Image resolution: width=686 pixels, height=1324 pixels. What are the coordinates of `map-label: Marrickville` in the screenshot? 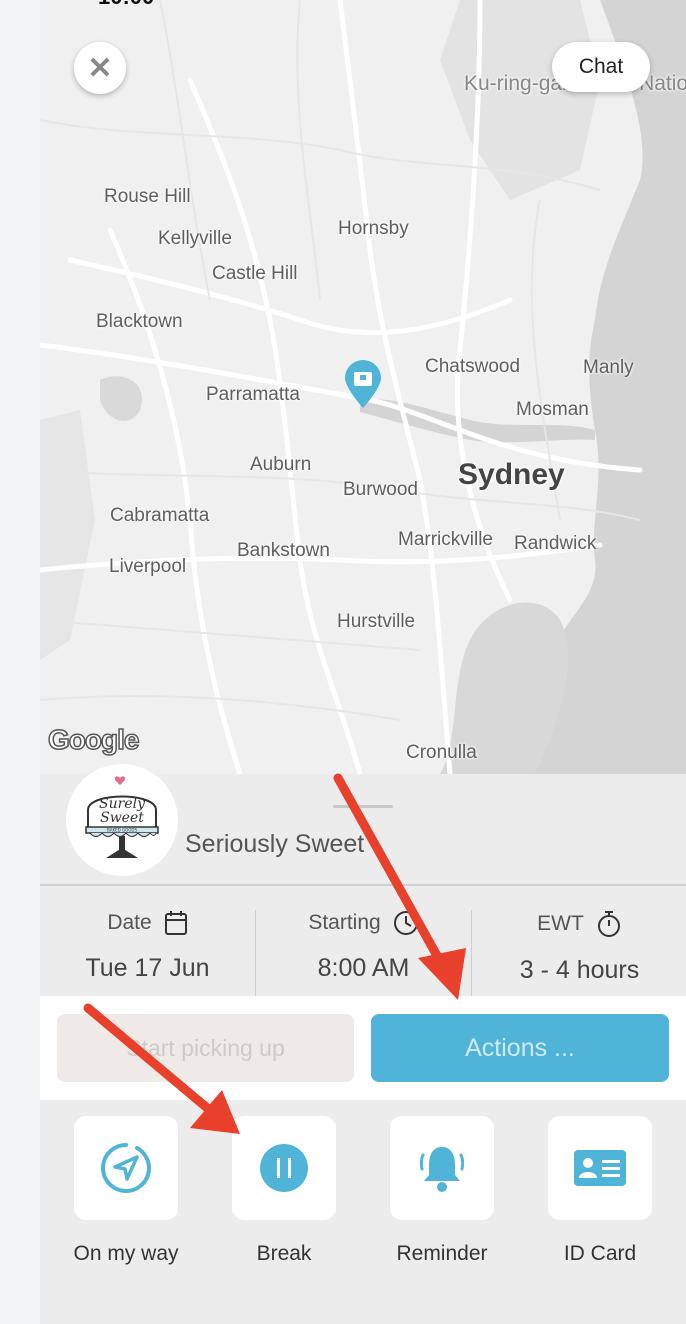 It's located at (445, 539).